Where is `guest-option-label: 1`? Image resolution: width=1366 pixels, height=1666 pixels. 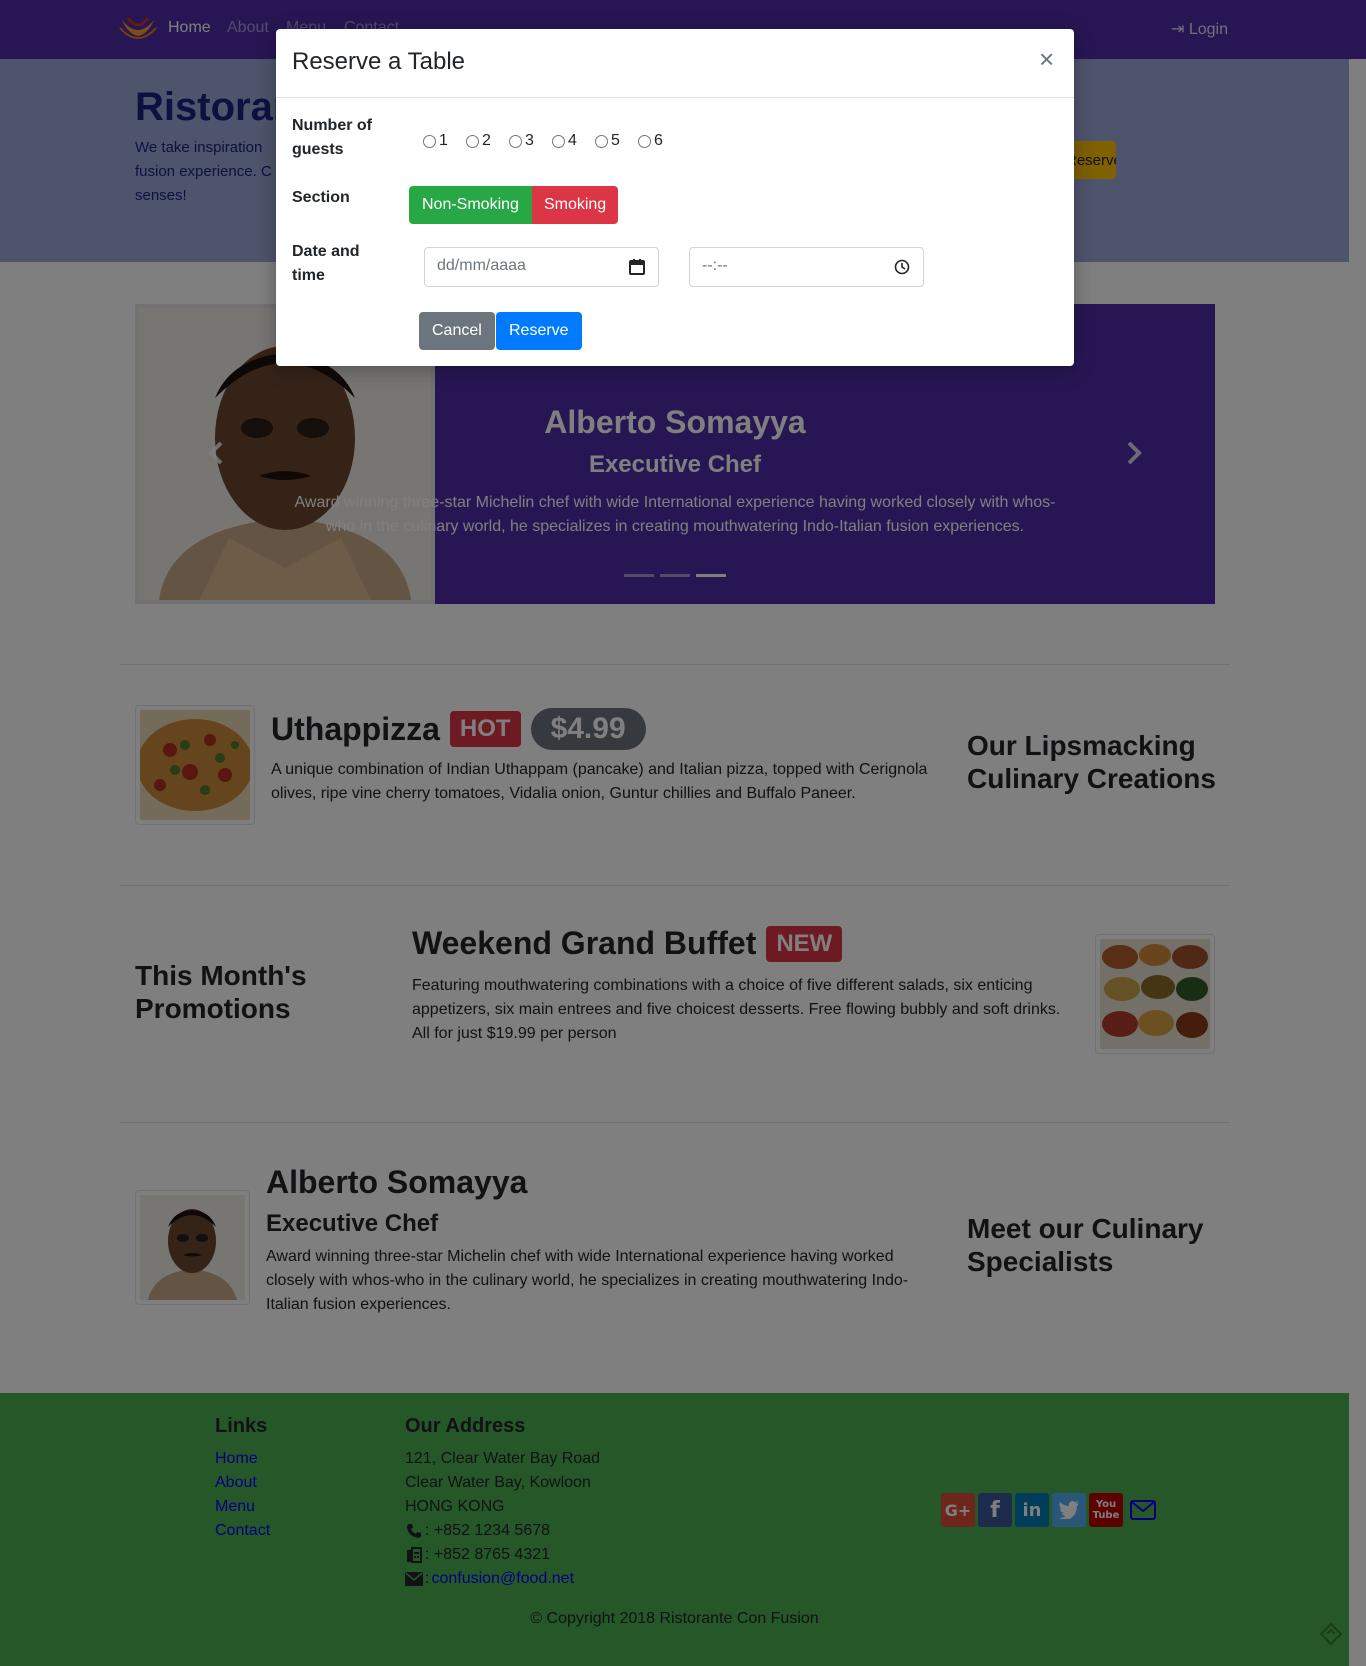
guest-option-label: 1 is located at coordinates (443, 140).